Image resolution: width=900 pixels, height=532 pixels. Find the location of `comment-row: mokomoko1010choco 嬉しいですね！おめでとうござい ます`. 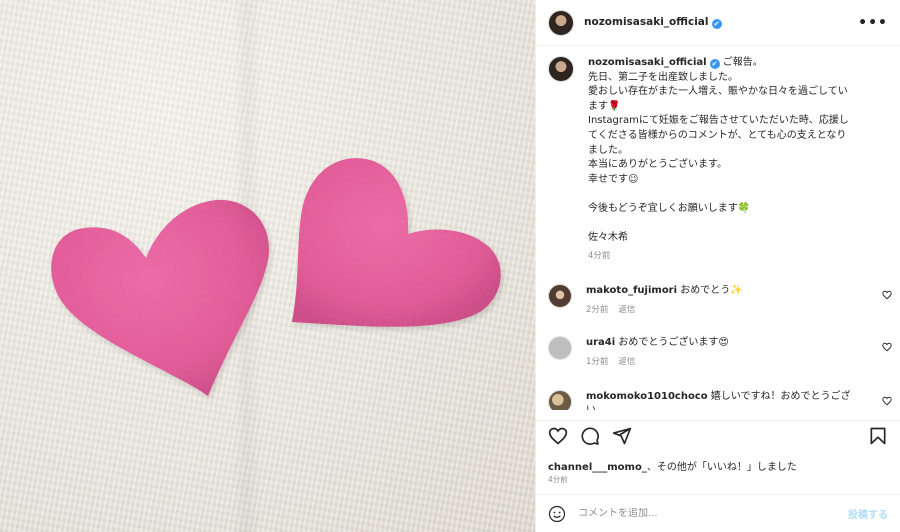

comment-row: mokomoko1010choco 嬉しいですね！おめでとうござい ます is located at coordinates (718, 400).